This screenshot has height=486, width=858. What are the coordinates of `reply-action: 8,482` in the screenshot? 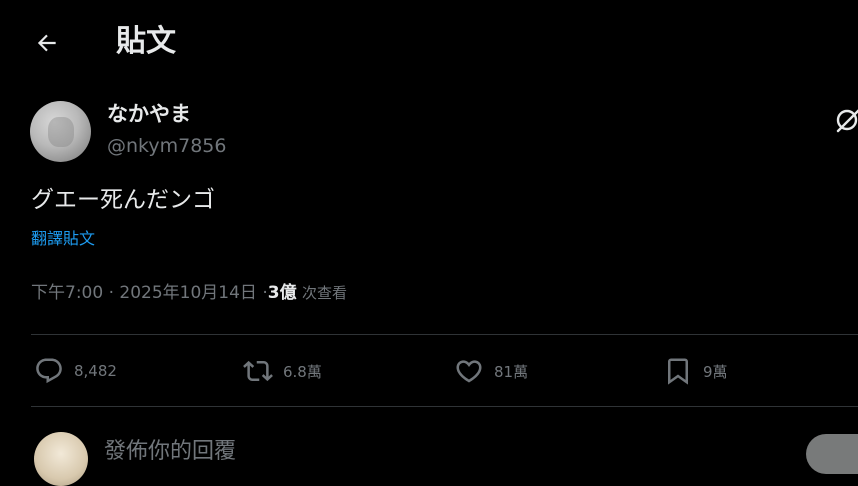 It's located at (75, 371).